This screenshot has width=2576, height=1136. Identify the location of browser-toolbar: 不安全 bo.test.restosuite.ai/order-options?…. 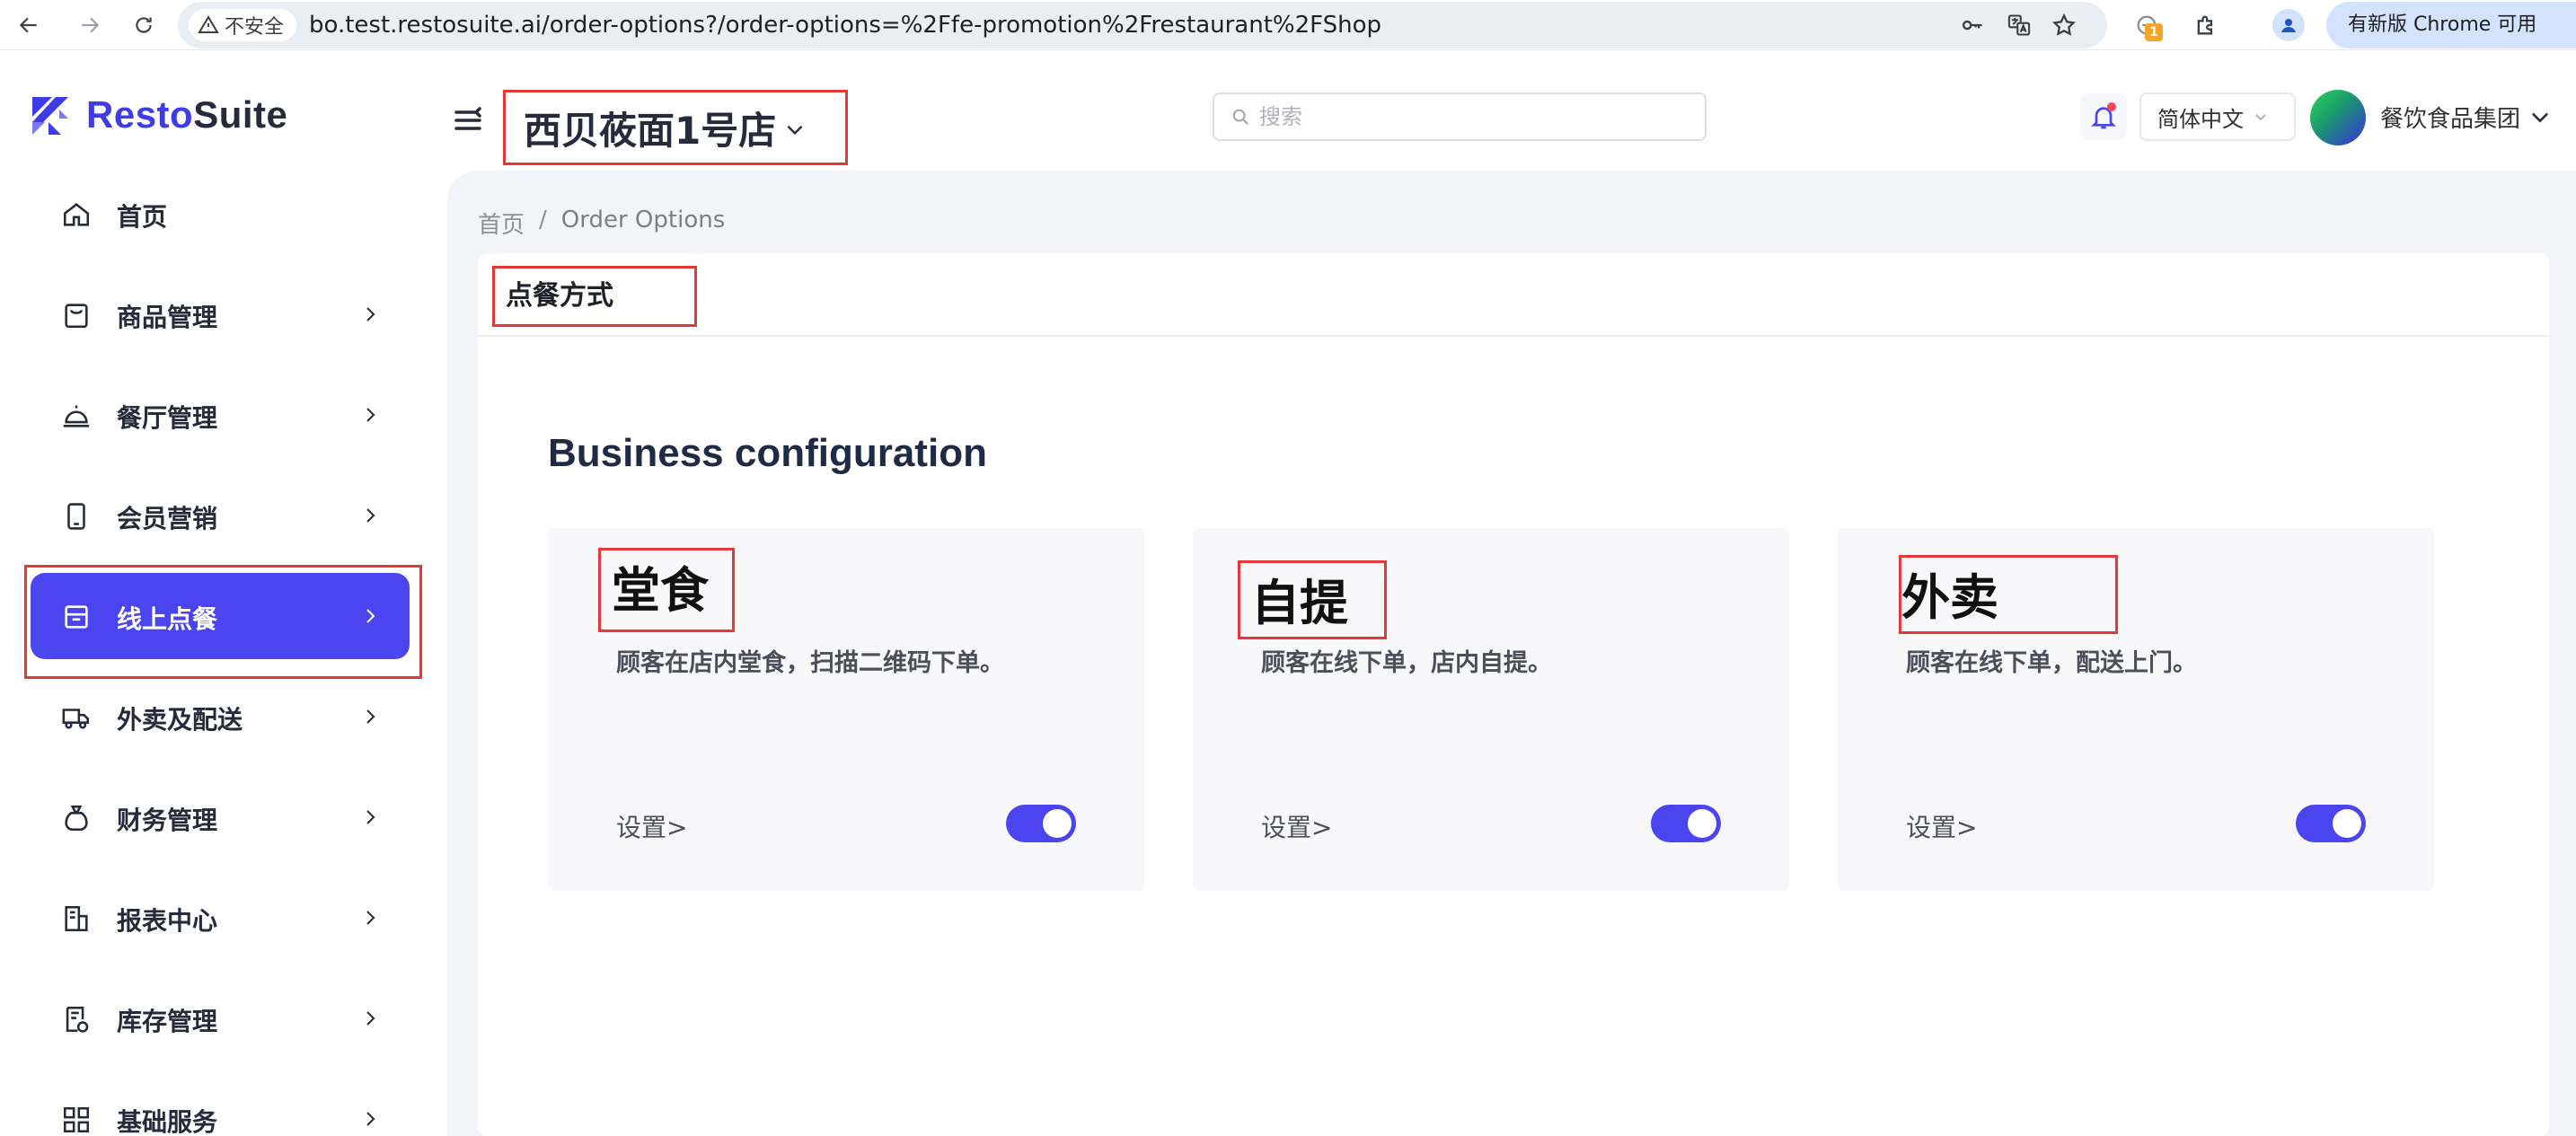
(1288, 25).